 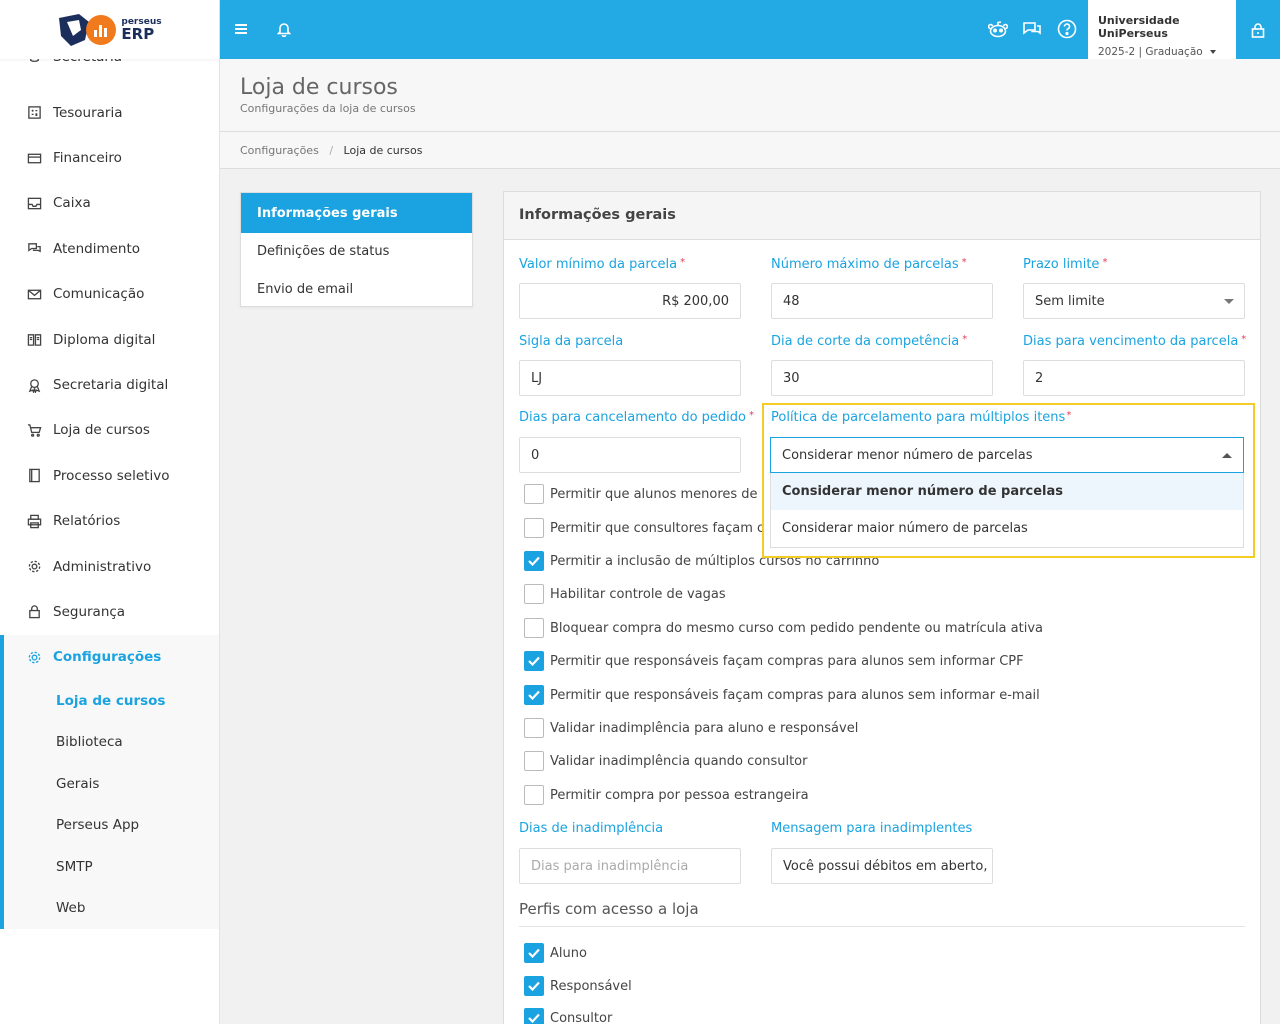 What do you see at coordinates (630, 455) in the screenshot?
I see `dias-cancelamento-input: 0` at bounding box center [630, 455].